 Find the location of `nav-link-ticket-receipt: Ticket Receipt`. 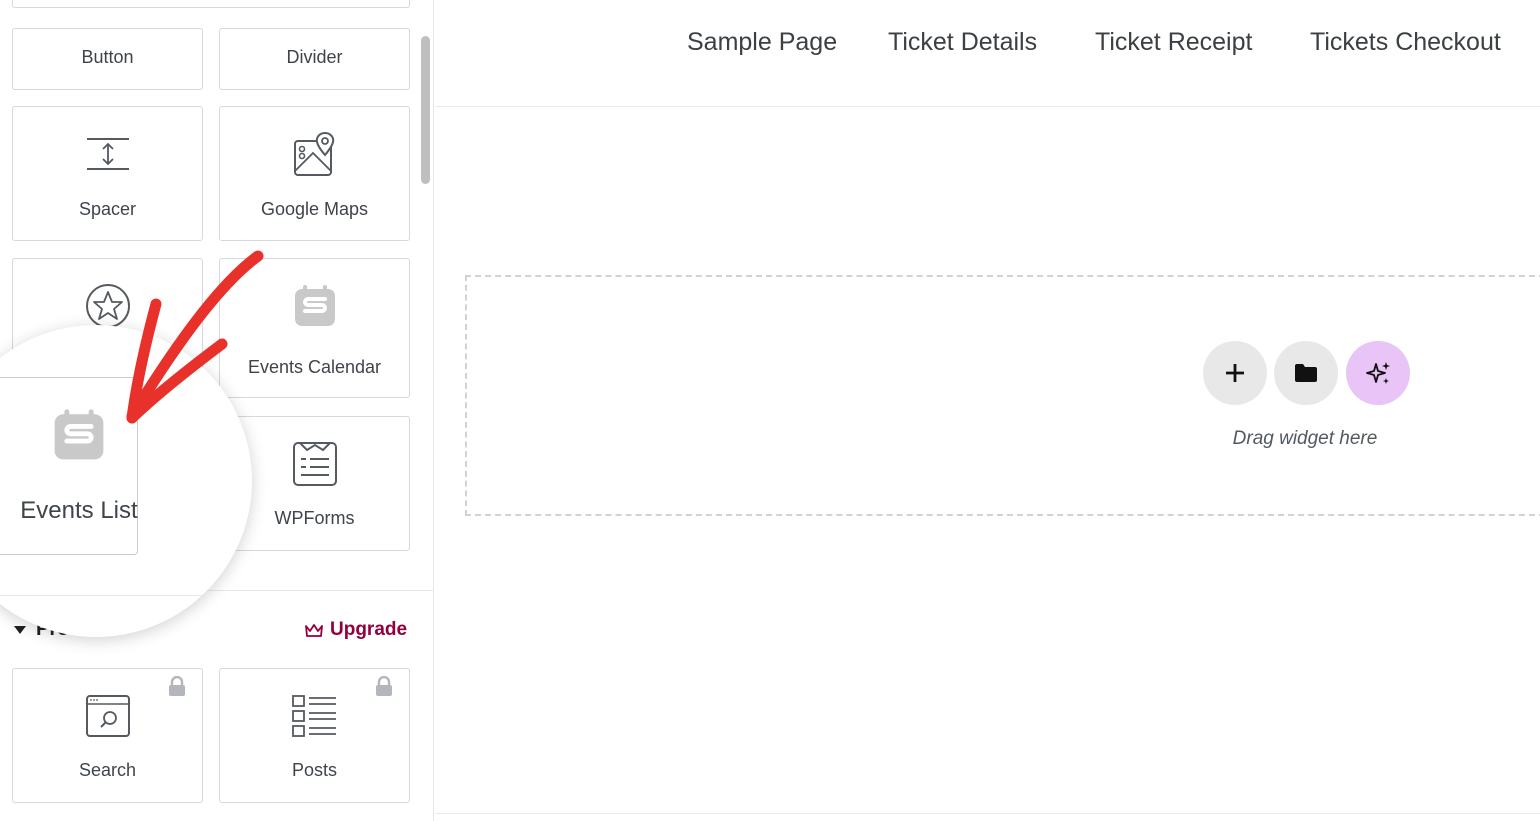

nav-link-ticket-receipt: Ticket Receipt is located at coordinates (1173, 42).